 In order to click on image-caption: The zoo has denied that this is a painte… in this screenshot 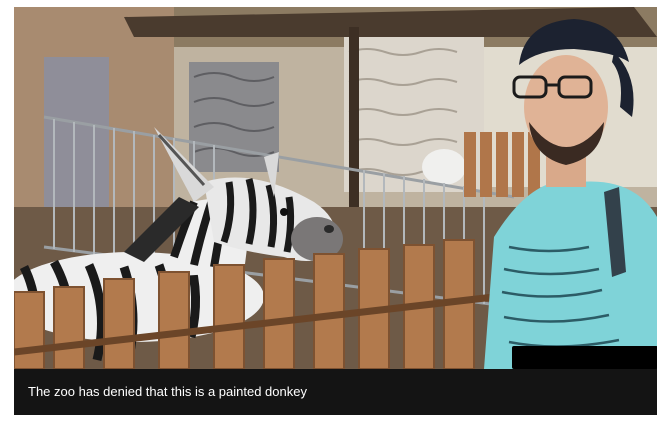, I will do `click(167, 391)`.